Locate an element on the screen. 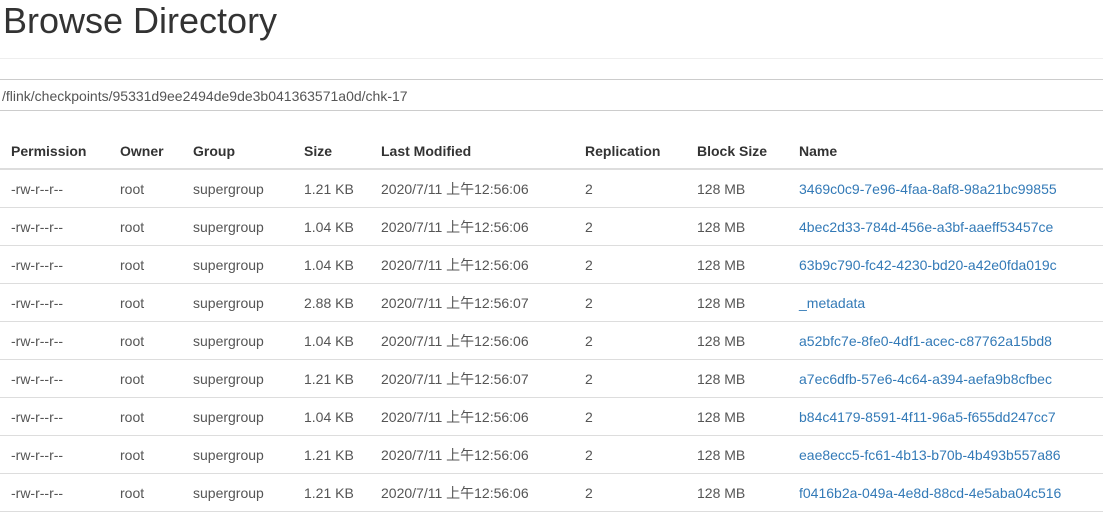  column-header-replication: Replication is located at coordinates (630, 151).